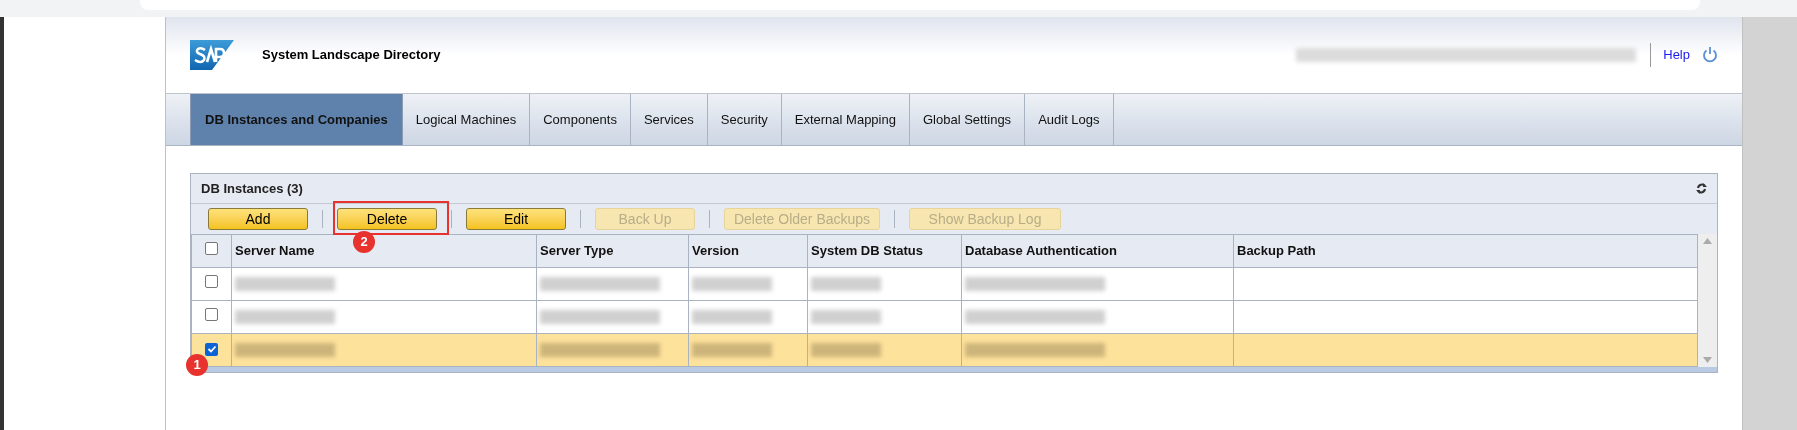  Describe the element at coordinates (258, 219) in the screenshot. I see `toolbar-button: Add` at that location.